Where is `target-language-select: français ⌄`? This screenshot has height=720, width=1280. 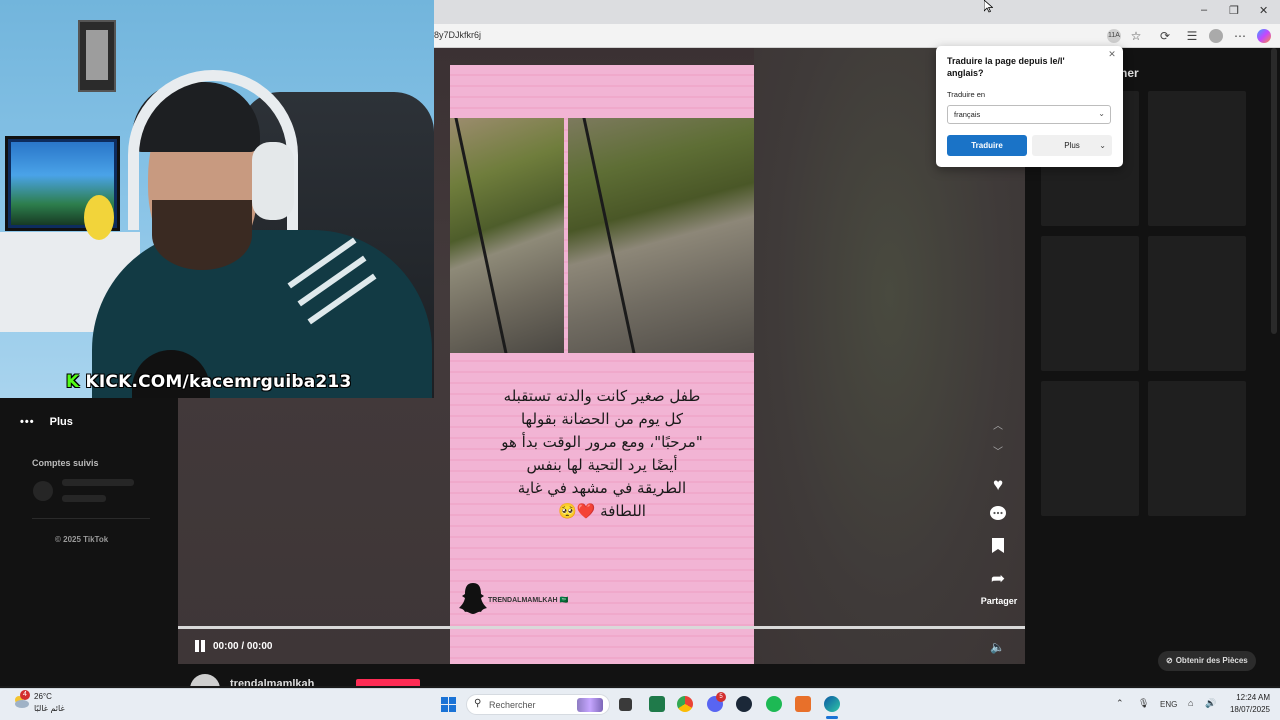
target-language-select: français ⌄ is located at coordinates (1029, 114).